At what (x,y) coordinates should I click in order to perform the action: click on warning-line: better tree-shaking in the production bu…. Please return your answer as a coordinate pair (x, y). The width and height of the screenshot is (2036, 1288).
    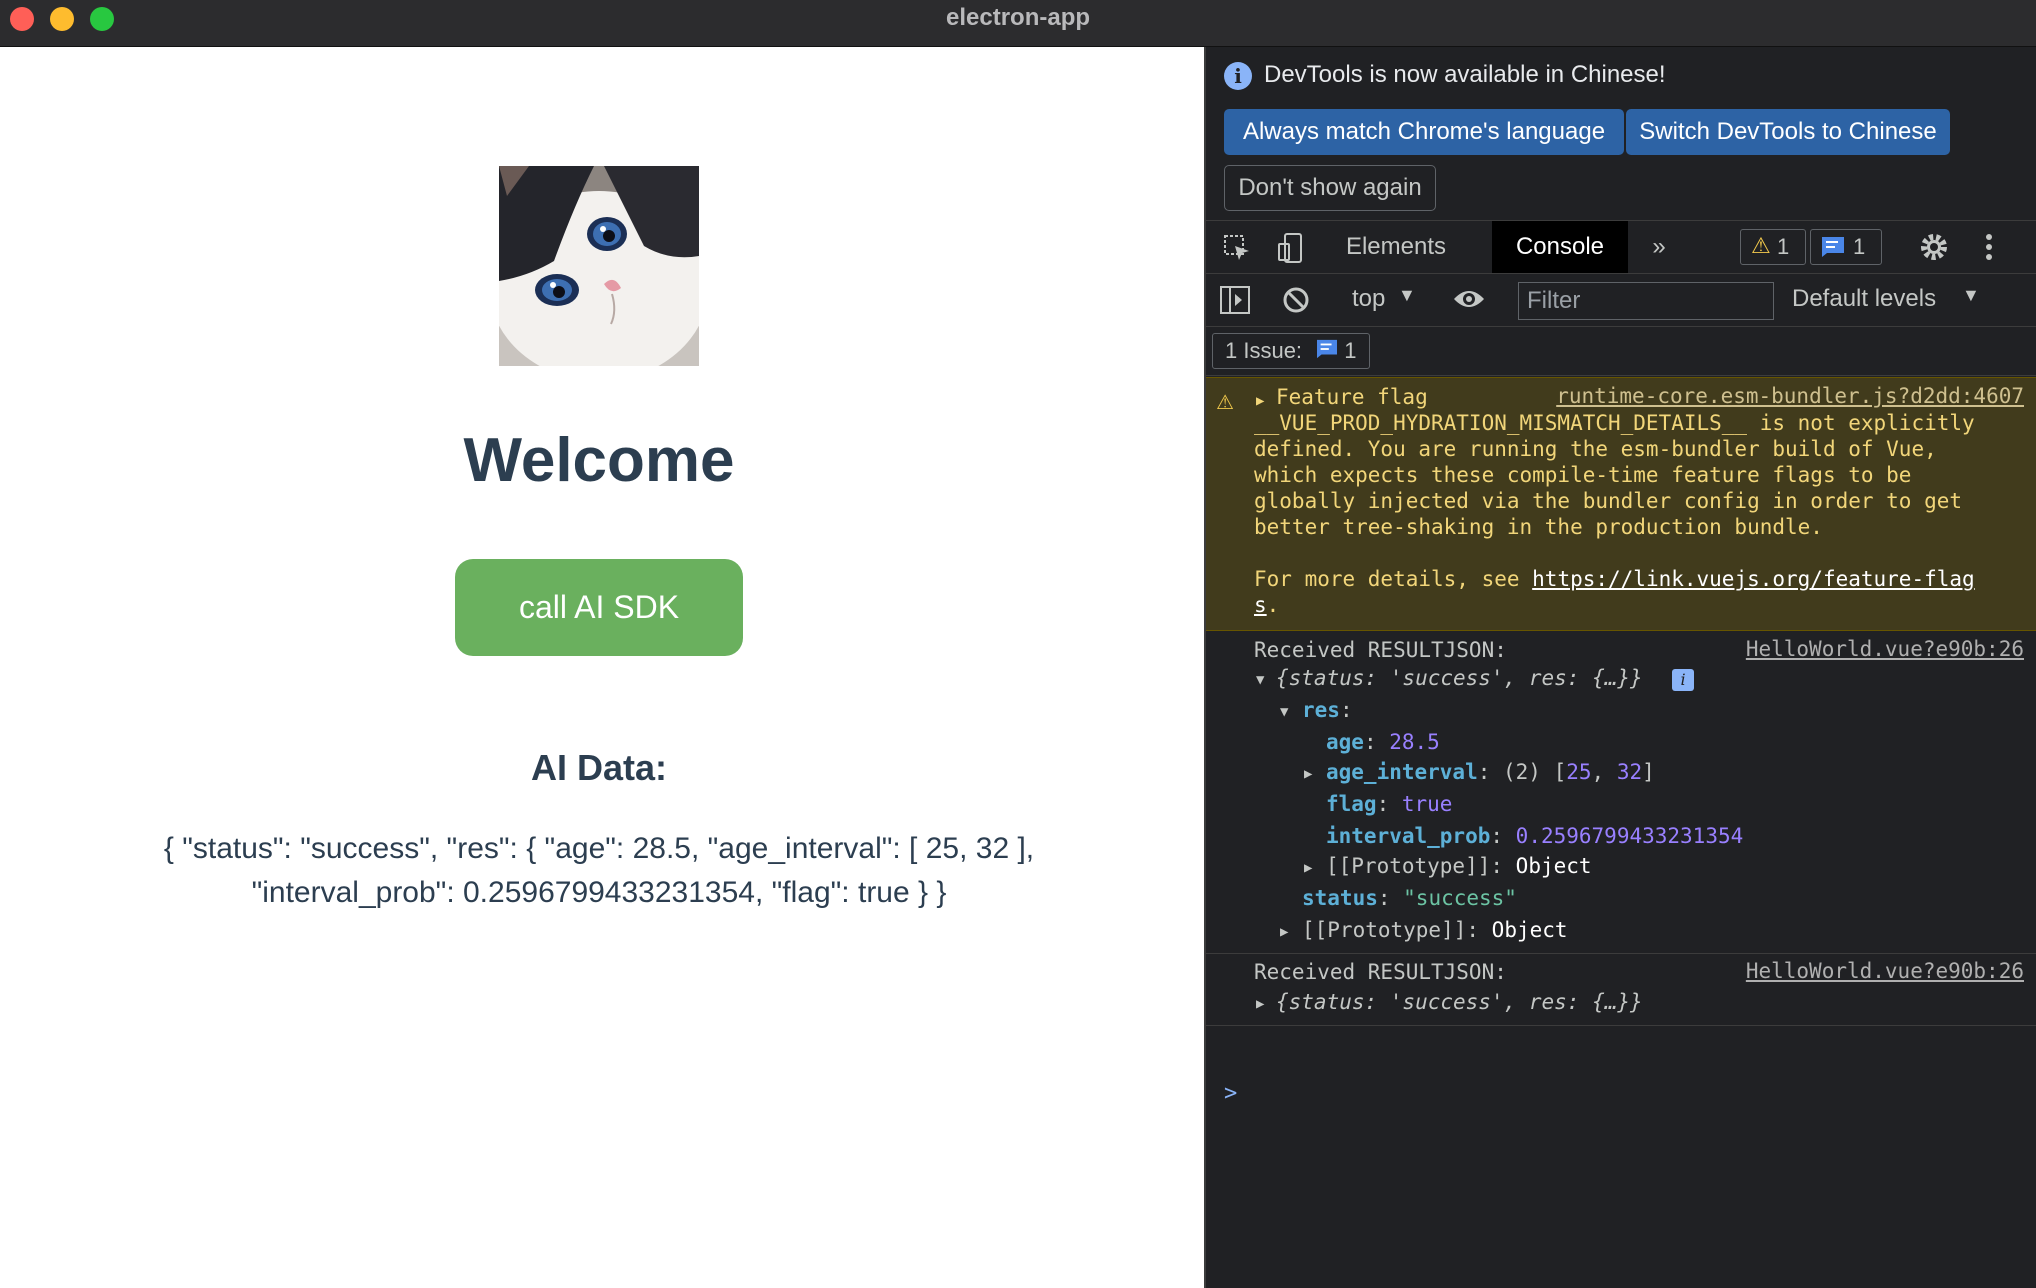
    Looking at the image, I should click on (1538, 527).